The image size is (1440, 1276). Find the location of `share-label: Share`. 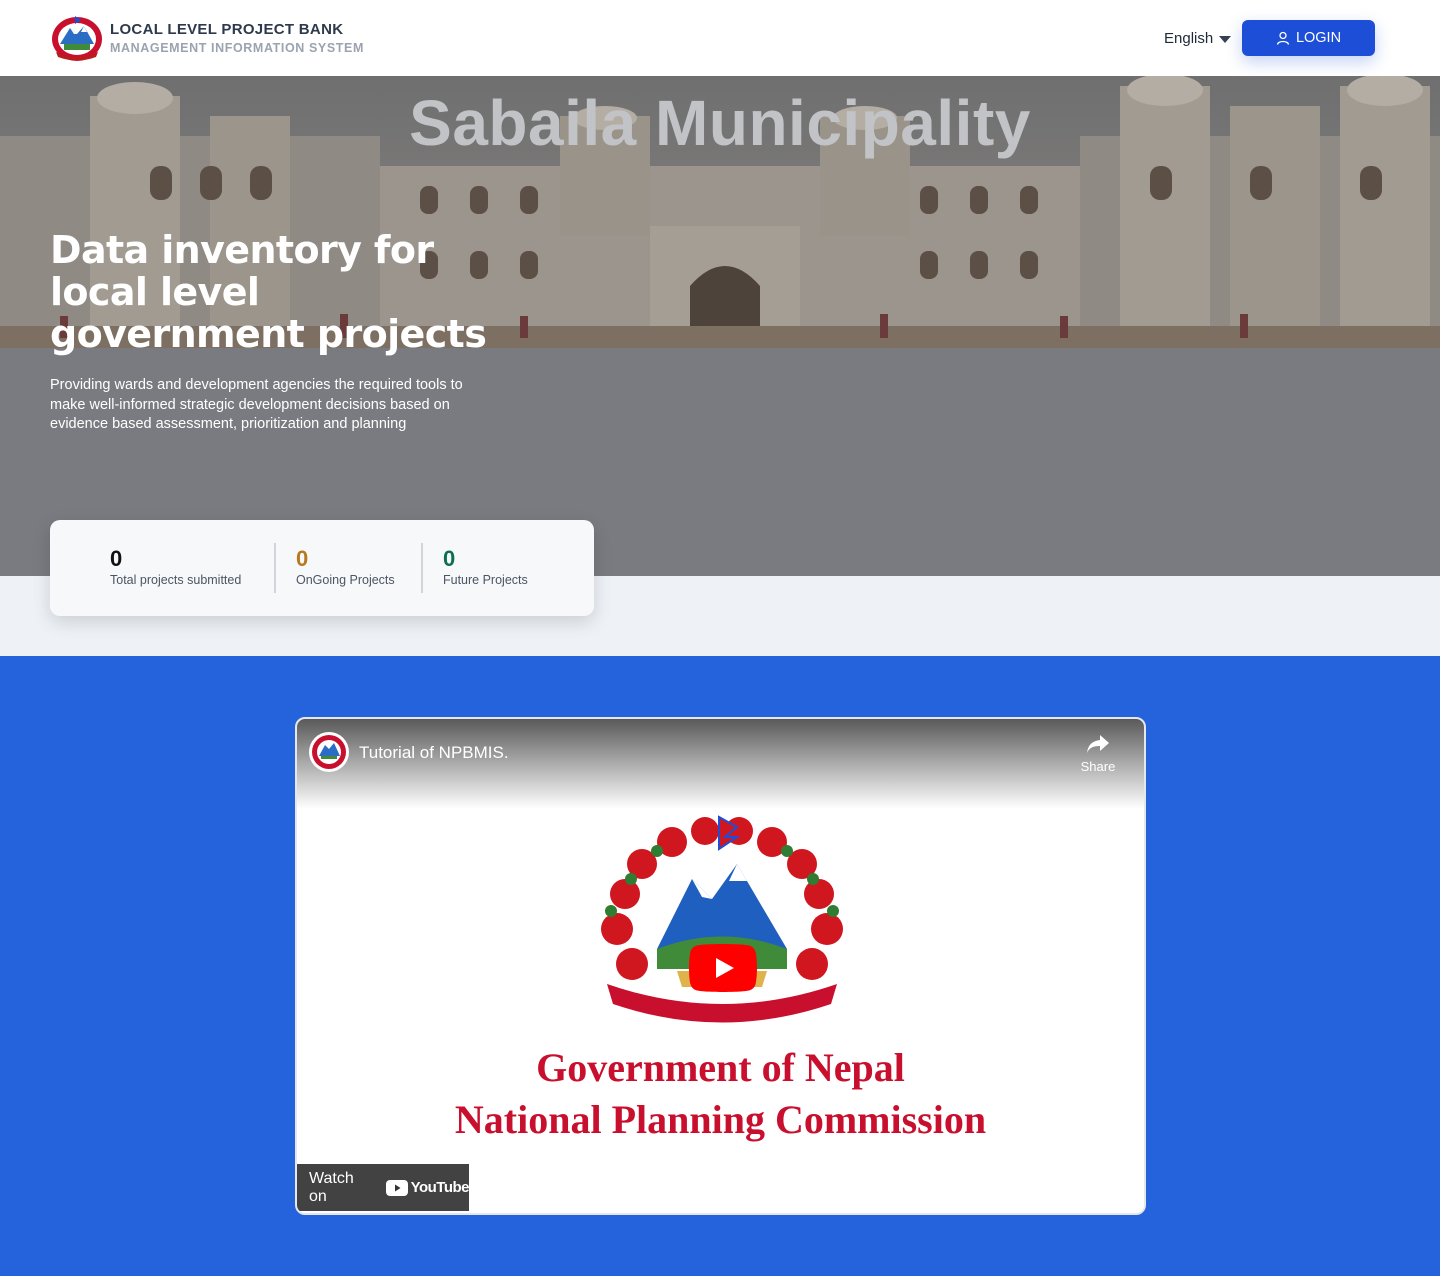

share-label: Share is located at coordinates (1098, 766).